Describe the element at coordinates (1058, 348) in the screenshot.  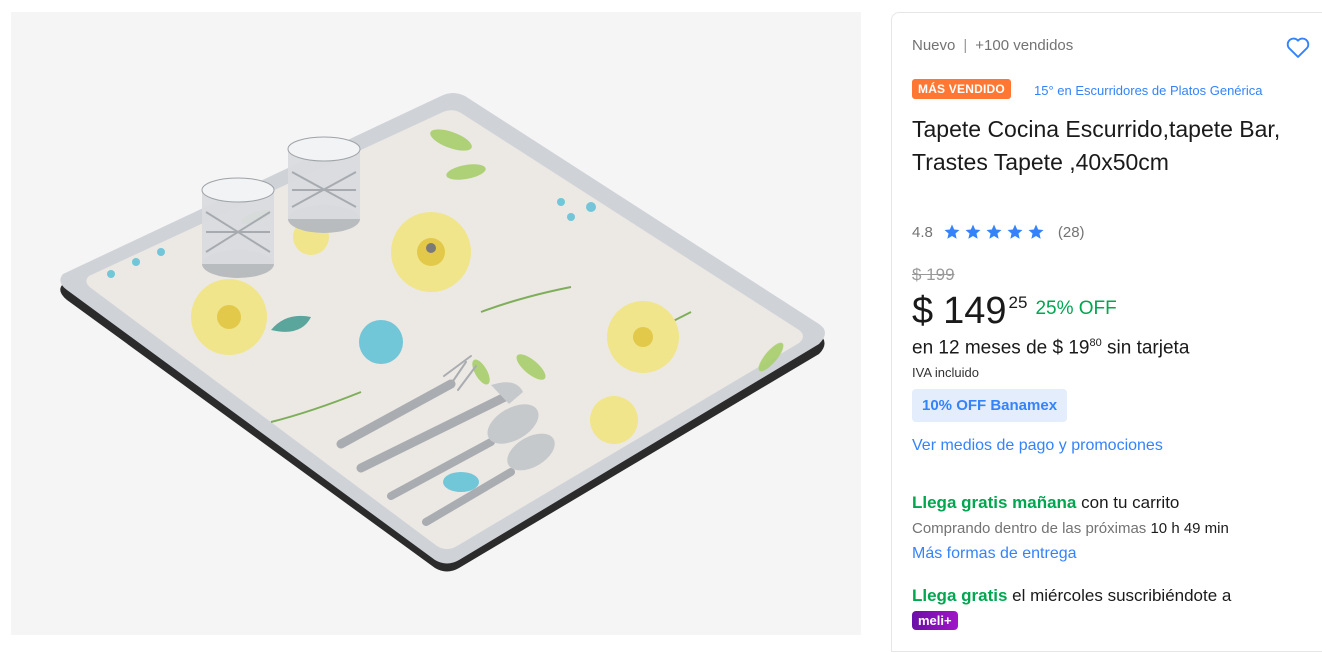
I see `installment-currency: $` at that location.